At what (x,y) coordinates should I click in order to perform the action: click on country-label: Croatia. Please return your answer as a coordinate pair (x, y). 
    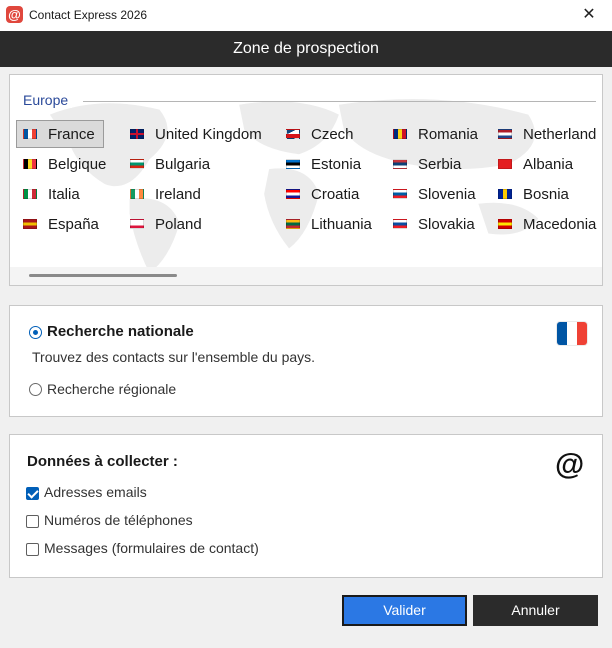
    Looking at the image, I should click on (335, 194).